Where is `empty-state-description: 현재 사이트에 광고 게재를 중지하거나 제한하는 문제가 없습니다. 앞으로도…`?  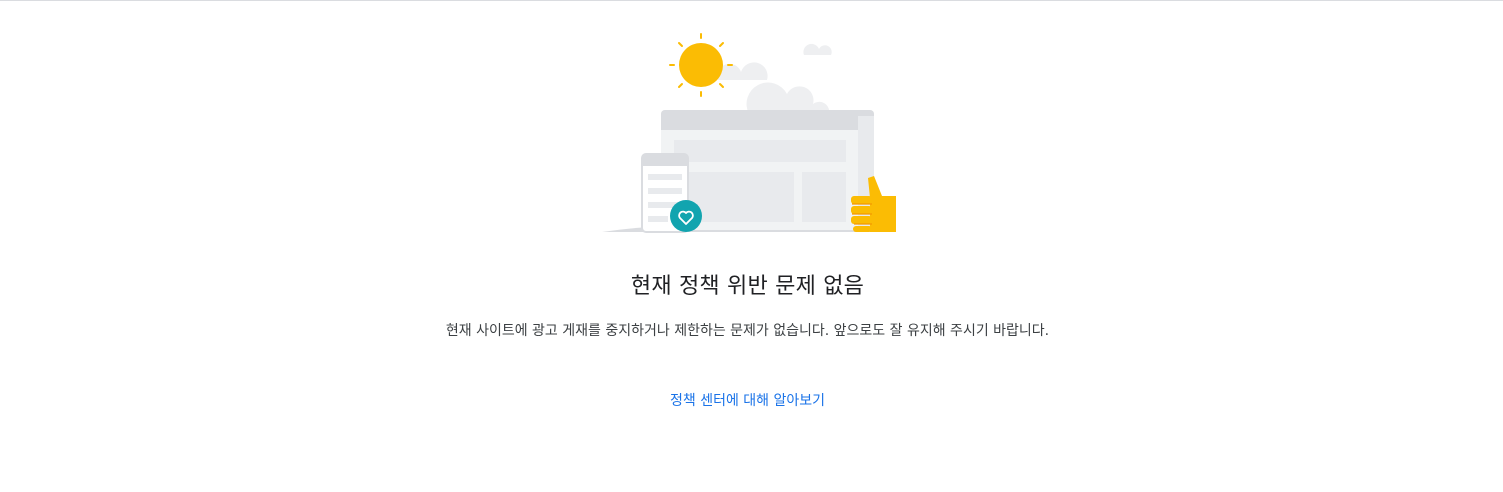
empty-state-description: 현재 사이트에 광고 게재를 중지하거나 제한하는 문제가 없습니다. 앞으로도… is located at coordinates (747, 331).